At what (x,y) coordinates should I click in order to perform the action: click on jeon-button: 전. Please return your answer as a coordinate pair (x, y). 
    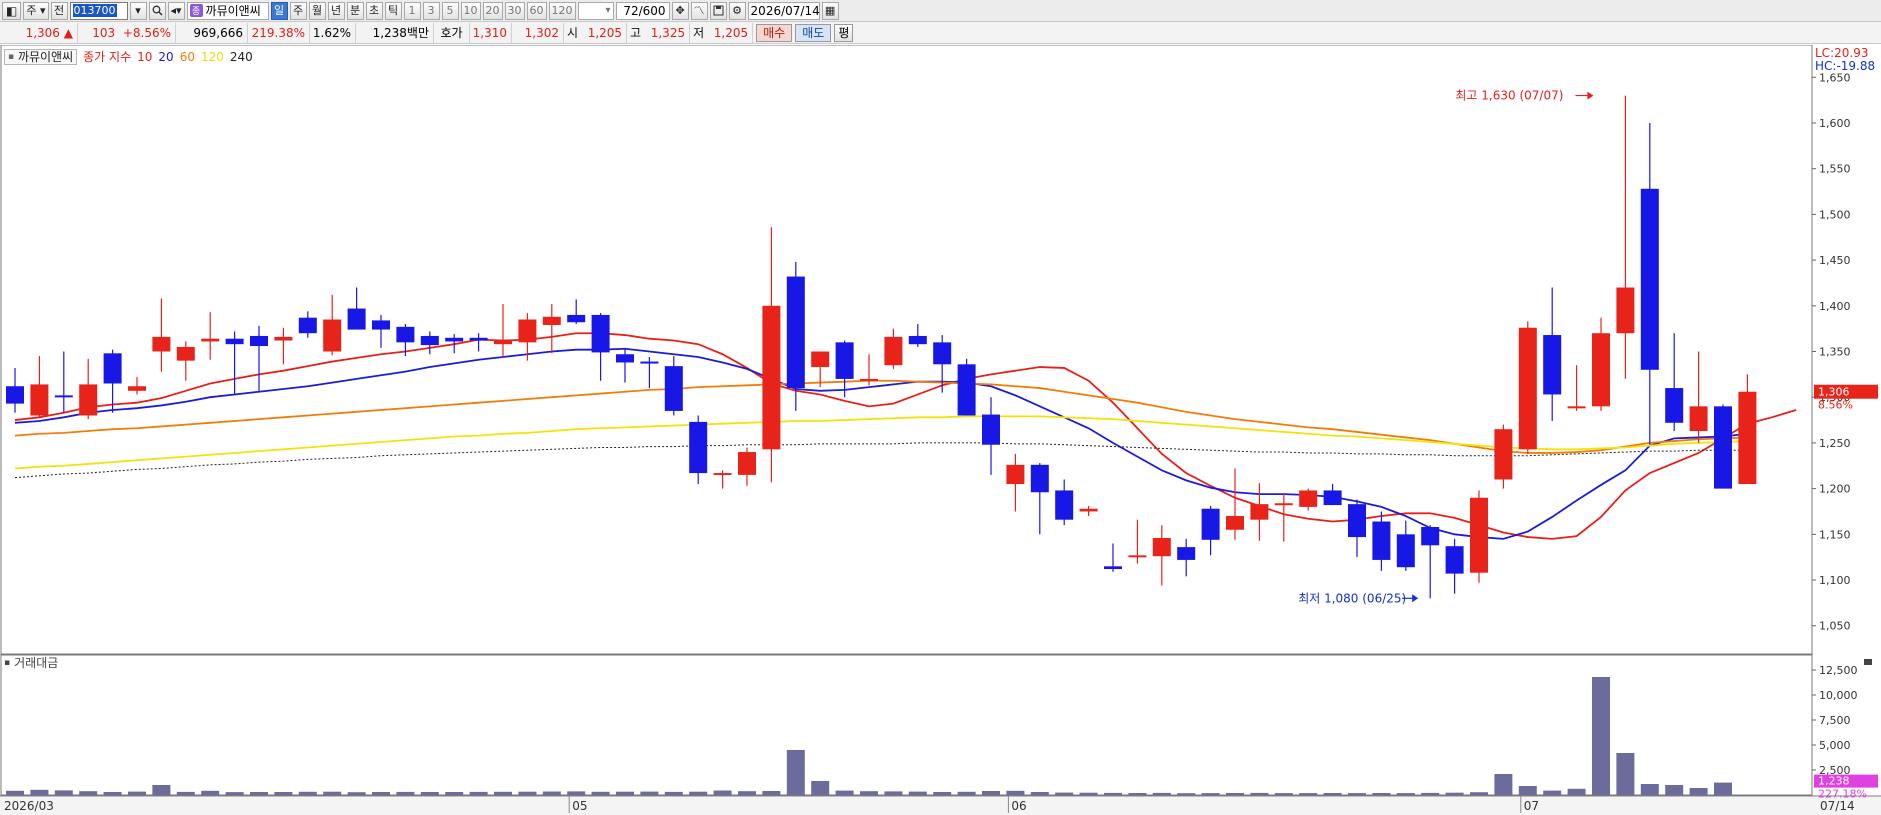
    Looking at the image, I should click on (59, 10).